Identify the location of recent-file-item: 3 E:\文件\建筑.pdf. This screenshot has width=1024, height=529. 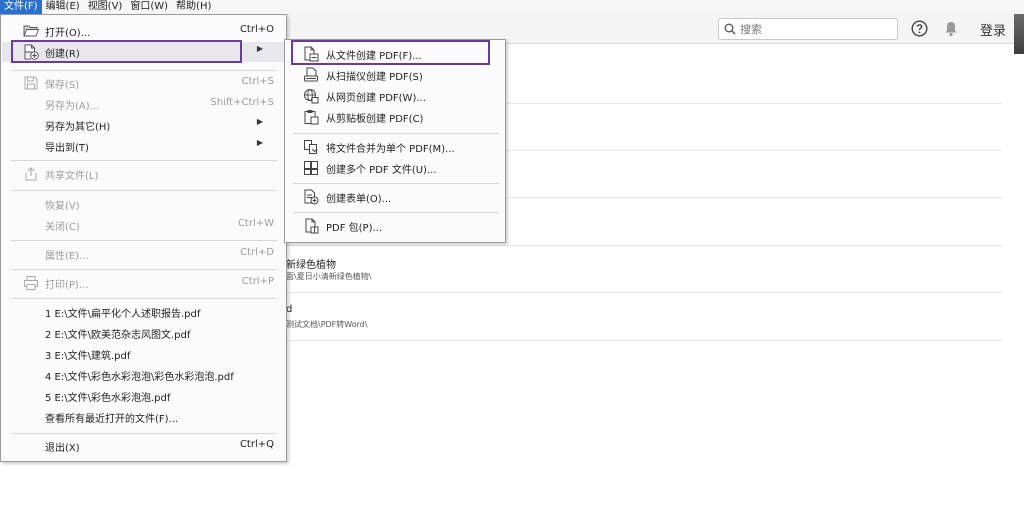
(143, 354).